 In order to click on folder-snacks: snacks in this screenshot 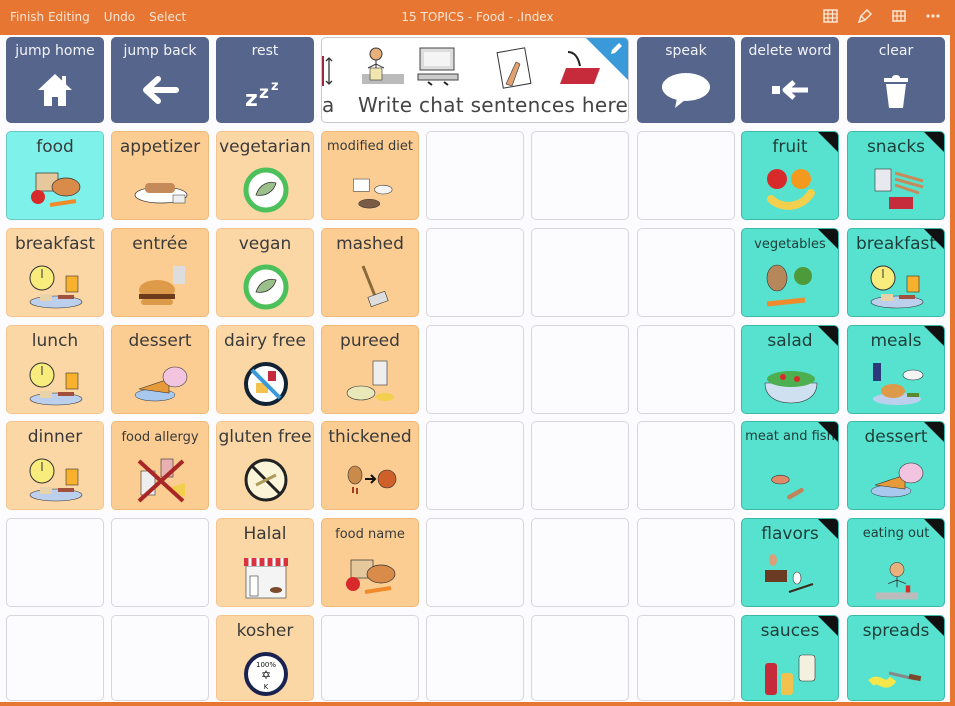, I will do `click(896, 175)`.